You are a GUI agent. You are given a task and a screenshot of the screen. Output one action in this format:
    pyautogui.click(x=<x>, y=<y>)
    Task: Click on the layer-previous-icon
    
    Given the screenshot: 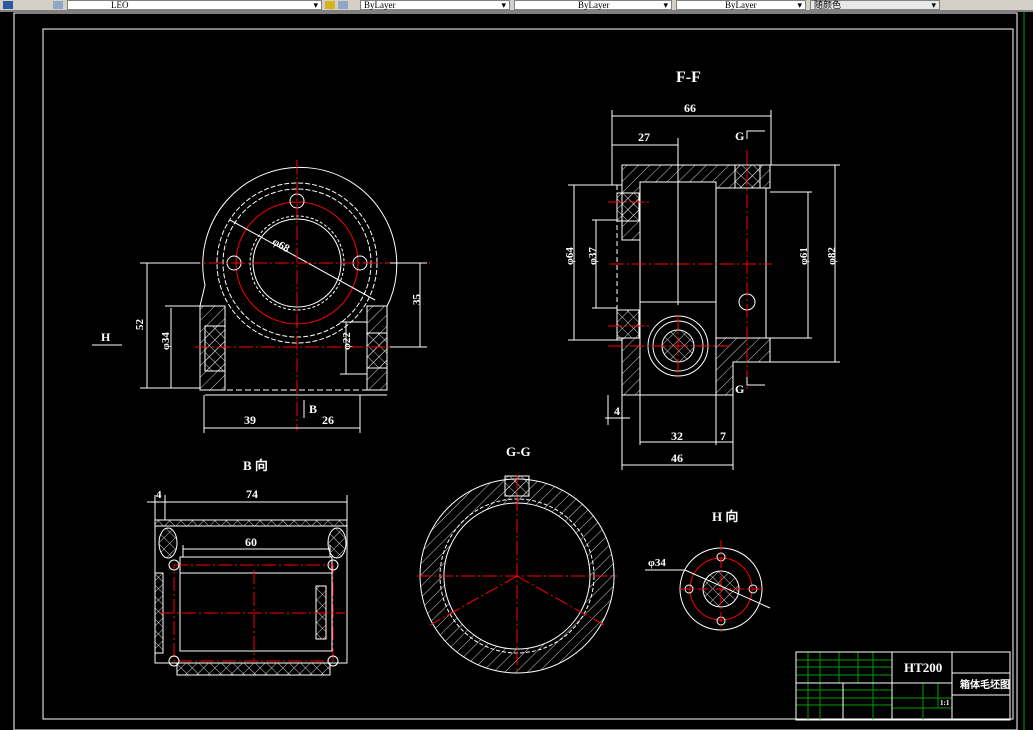 What is the action you would take?
    pyautogui.click(x=343, y=5)
    